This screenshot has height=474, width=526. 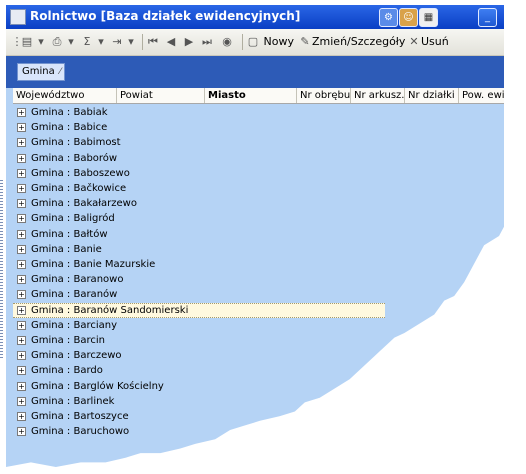 I want to click on group-row: + Gmina : Babice, so click(x=258, y=127).